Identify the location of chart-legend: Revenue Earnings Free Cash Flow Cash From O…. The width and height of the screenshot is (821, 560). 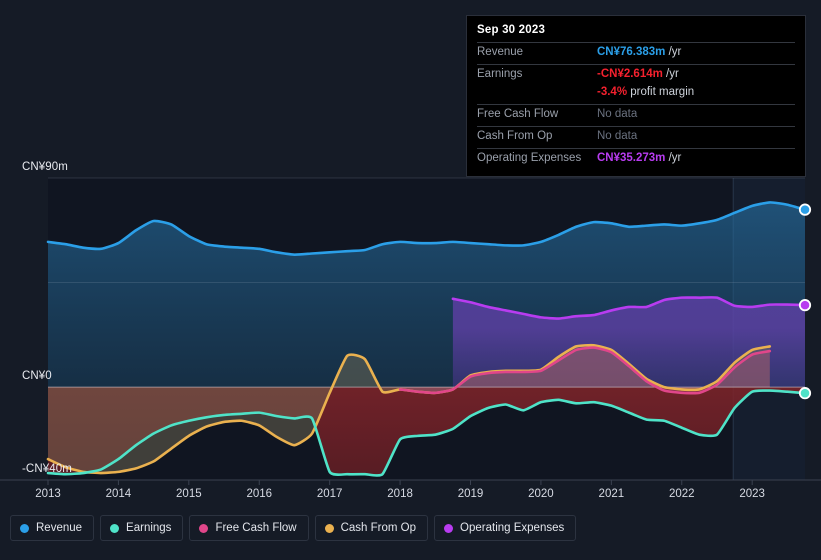
(293, 528).